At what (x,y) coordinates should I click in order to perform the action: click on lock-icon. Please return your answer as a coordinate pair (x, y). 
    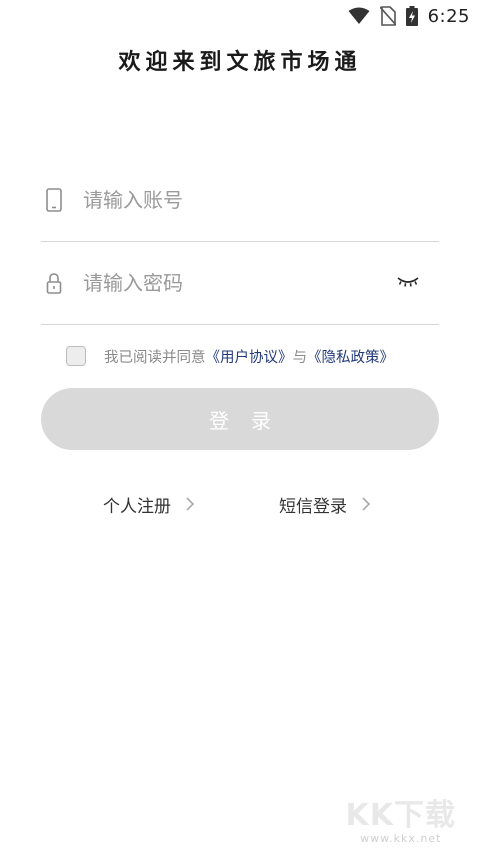
    Looking at the image, I should click on (54, 283).